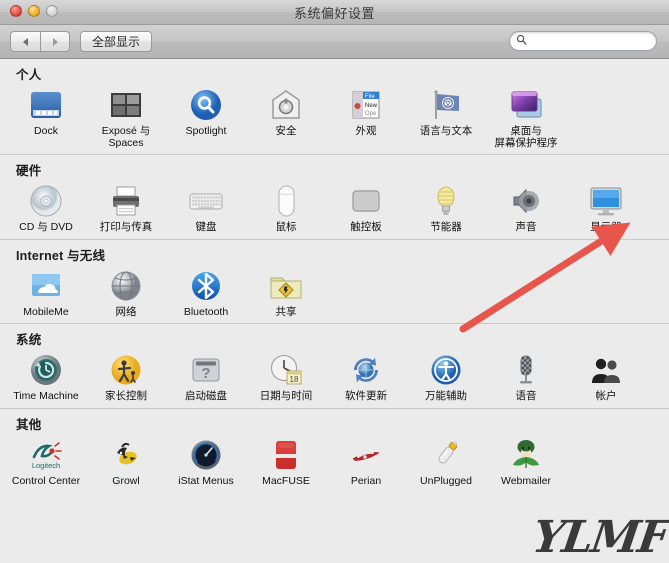 The image size is (669, 563). What do you see at coordinates (334, 13) in the screenshot?
I see `window-title: 系统偏好设置` at bounding box center [334, 13].